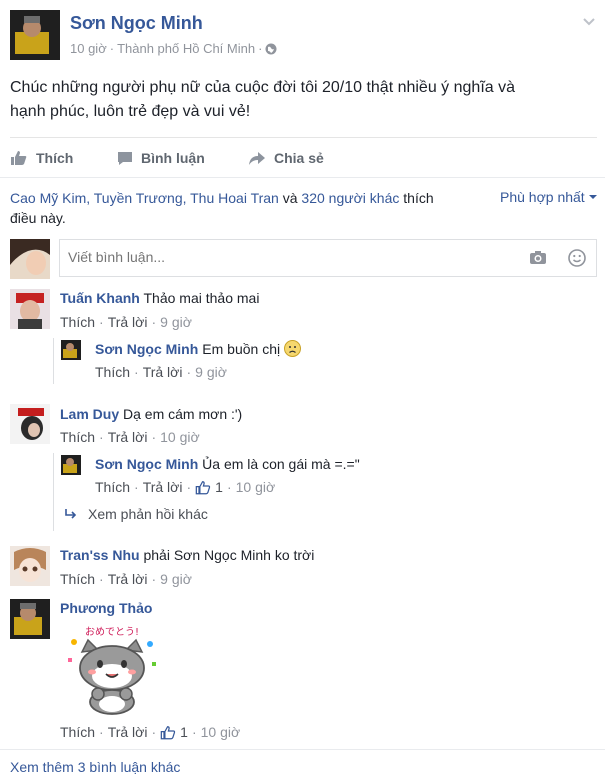 The width and height of the screenshot is (605, 780). What do you see at coordinates (211, 372) in the screenshot?
I see `reply-time: 9 giờ` at bounding box center [211, 372].